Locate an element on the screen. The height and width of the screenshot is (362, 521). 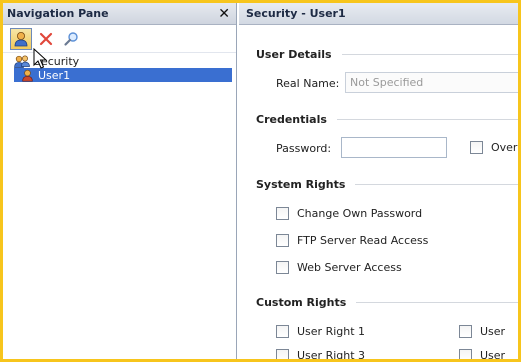
checkbox-label: Overr is located at coordinates (506, 147).